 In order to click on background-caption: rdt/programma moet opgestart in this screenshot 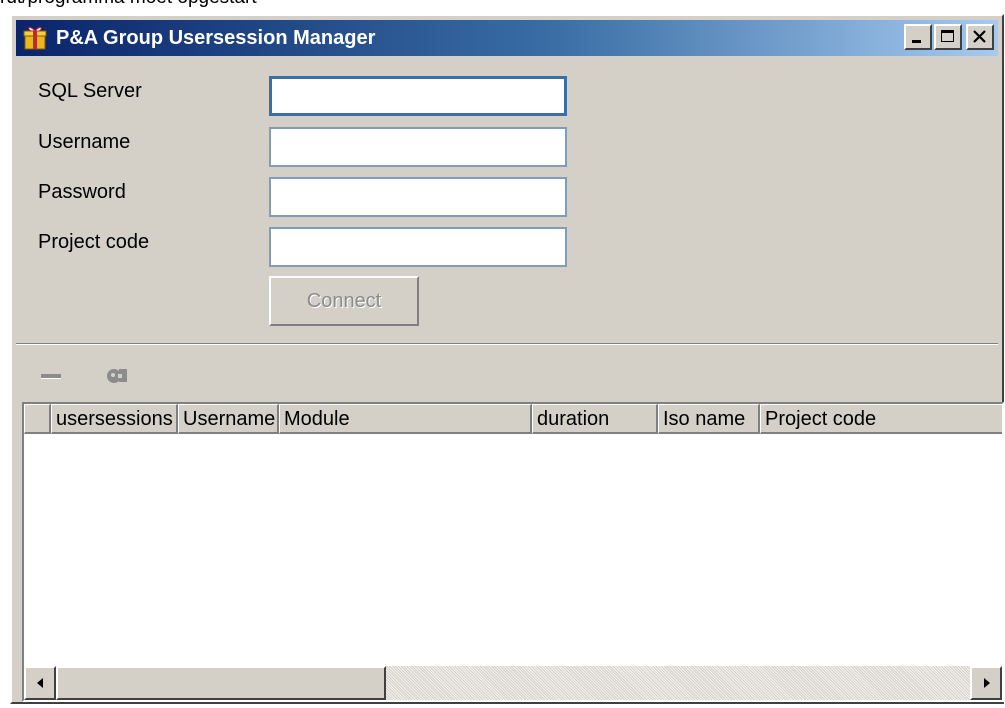, I will do `click(502, 4)`.